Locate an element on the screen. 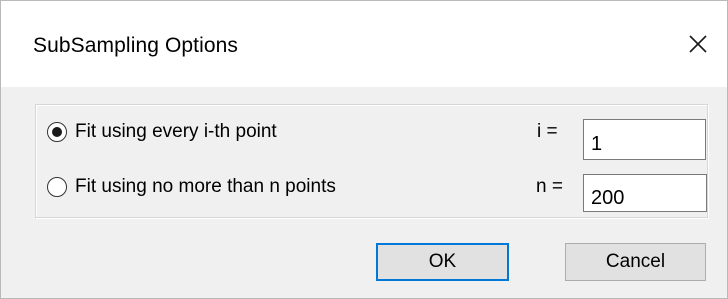 Image resolution: width=728 pixels, height=299 pixels. radio-every-ith-point-indicator is located at coordinates (57, 132).